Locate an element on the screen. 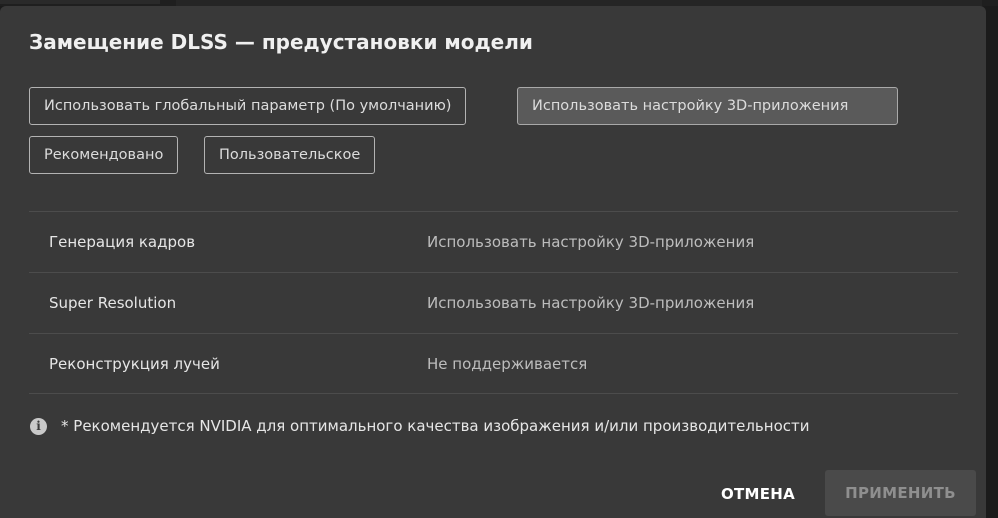 The width and height of the screenshot is (998, 518). info-icon: i is located at coordinates (38, 426).